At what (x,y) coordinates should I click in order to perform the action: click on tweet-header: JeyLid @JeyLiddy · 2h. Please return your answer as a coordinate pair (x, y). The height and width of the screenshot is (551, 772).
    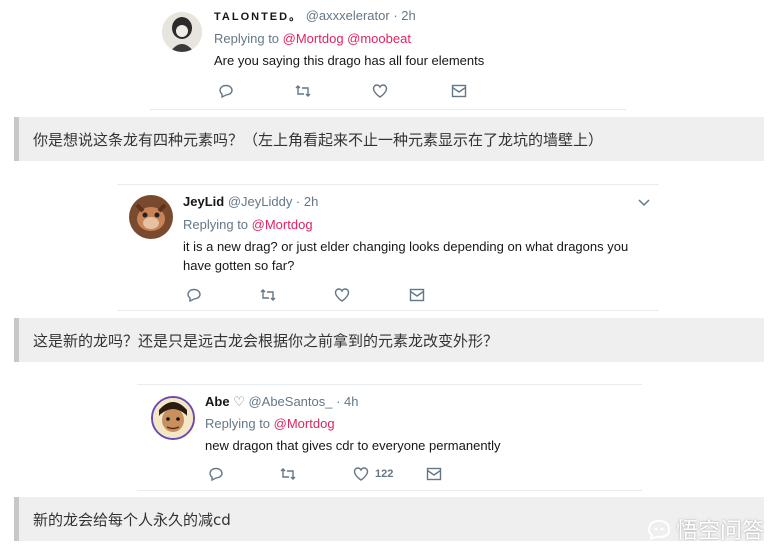
    Looking at the image, I should click on (250, 201).